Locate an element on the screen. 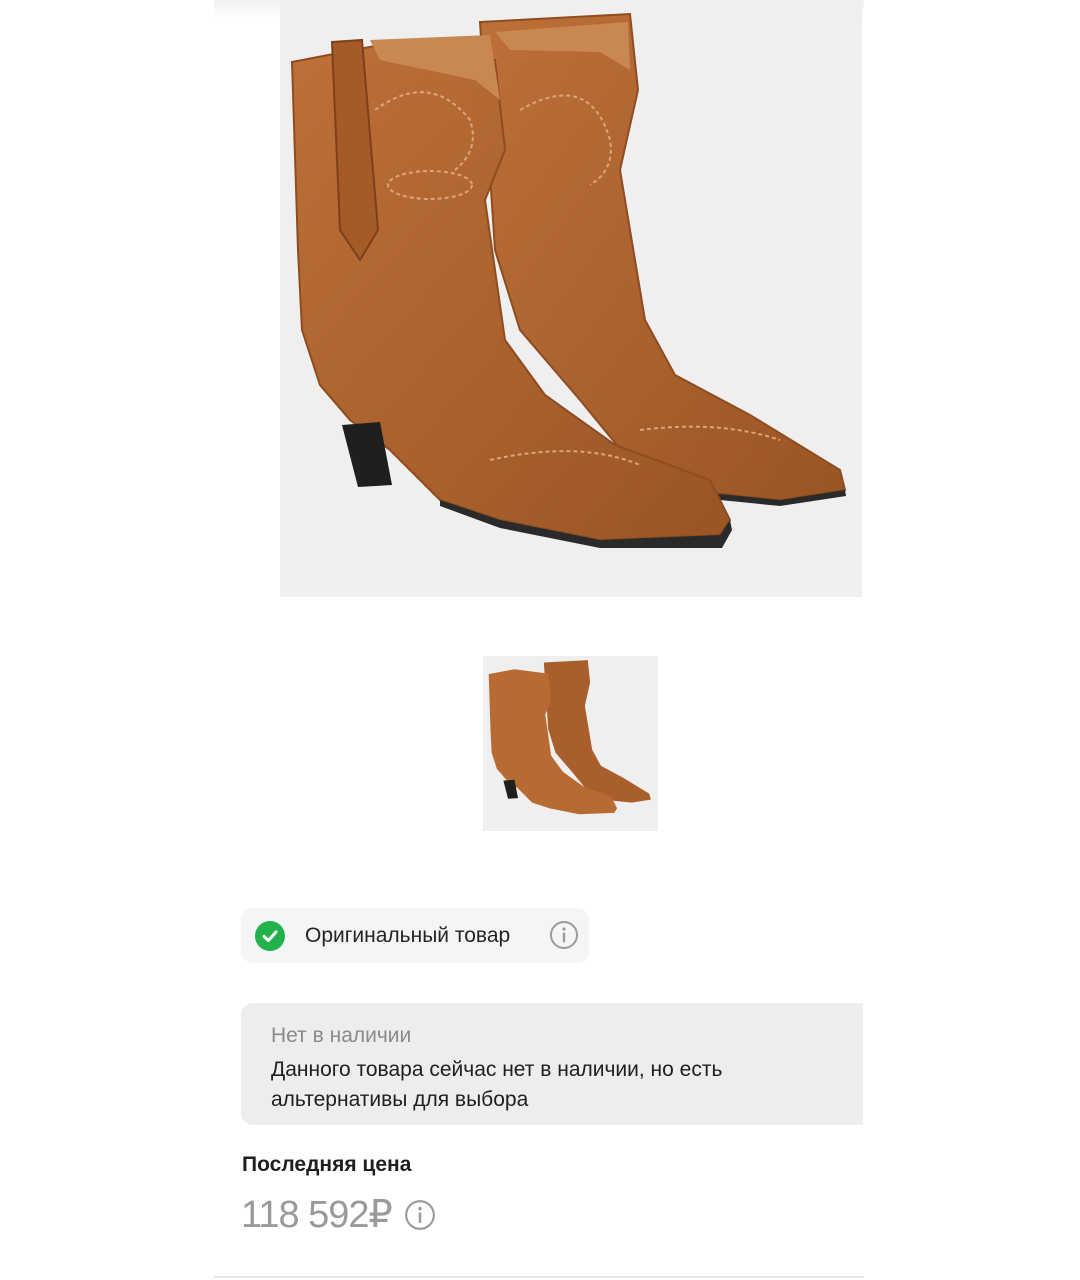 The image size is (1080, 1280). price-row: 118 592₽ is located at coordinates (338, 1214).